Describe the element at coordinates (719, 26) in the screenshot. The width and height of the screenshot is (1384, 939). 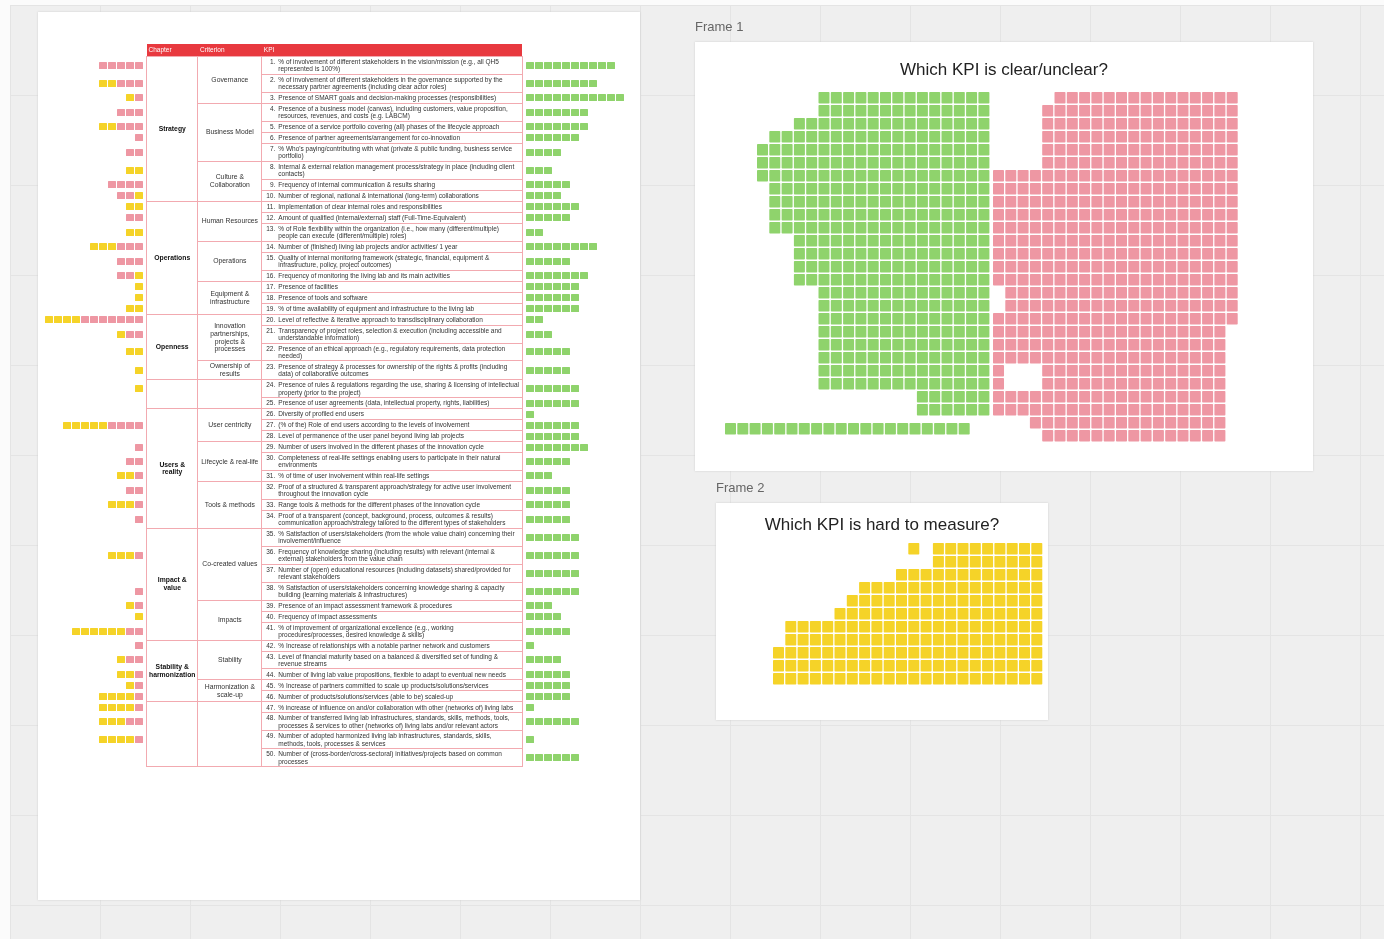
I see `frame-label: Frame 1` at that location.